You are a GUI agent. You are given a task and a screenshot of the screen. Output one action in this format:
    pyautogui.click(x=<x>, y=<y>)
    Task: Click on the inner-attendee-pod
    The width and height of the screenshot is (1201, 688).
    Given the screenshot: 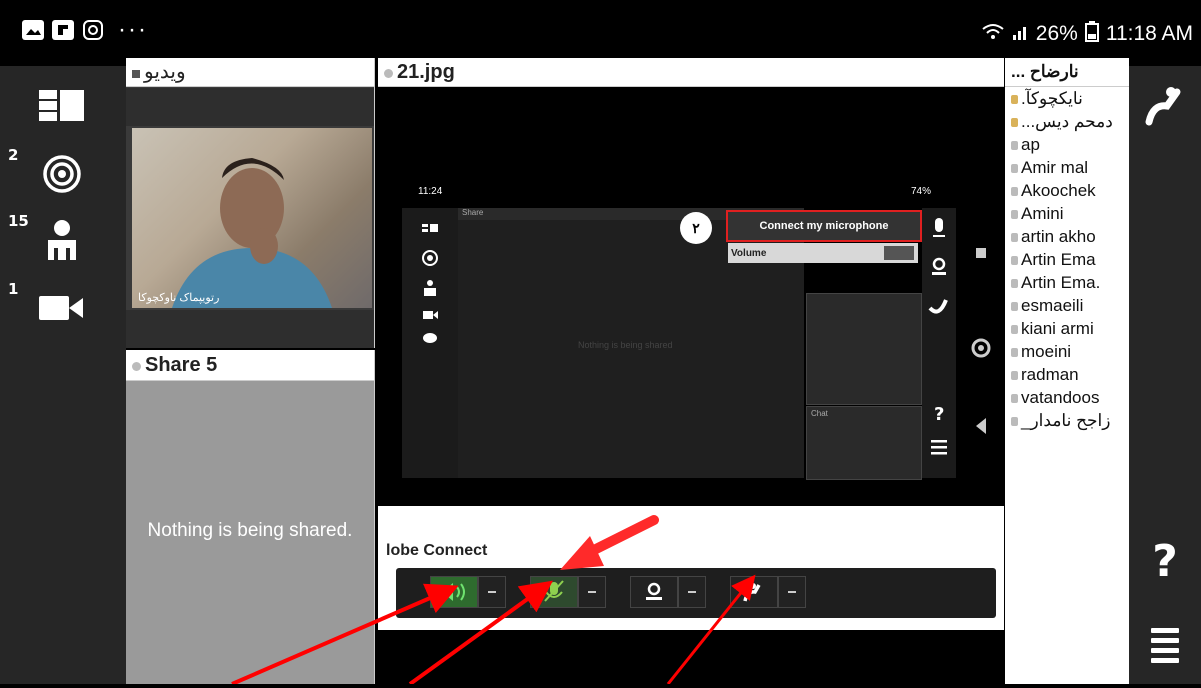 What is the action you would take?
    pyautogui.click(x=864, y=349)
    